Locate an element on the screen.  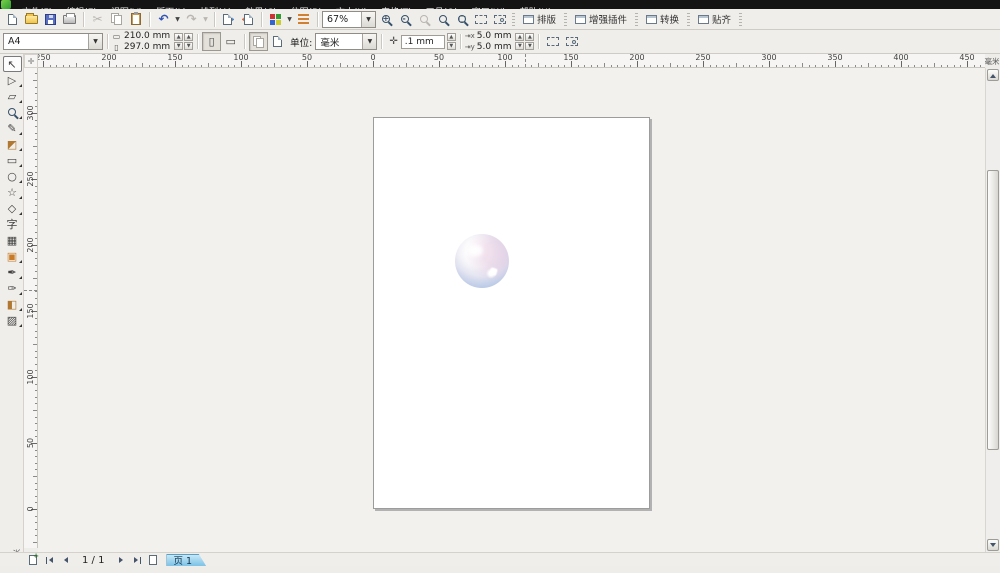
freehand-tool: ✎ is located at coordinates (12, 128).